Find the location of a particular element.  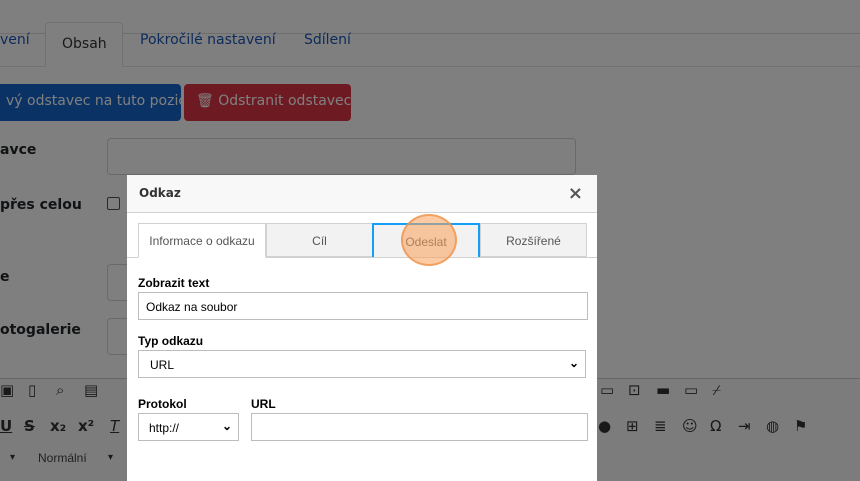

tab-link-info: Informace o odkazu is located at coordinates (202, 240).